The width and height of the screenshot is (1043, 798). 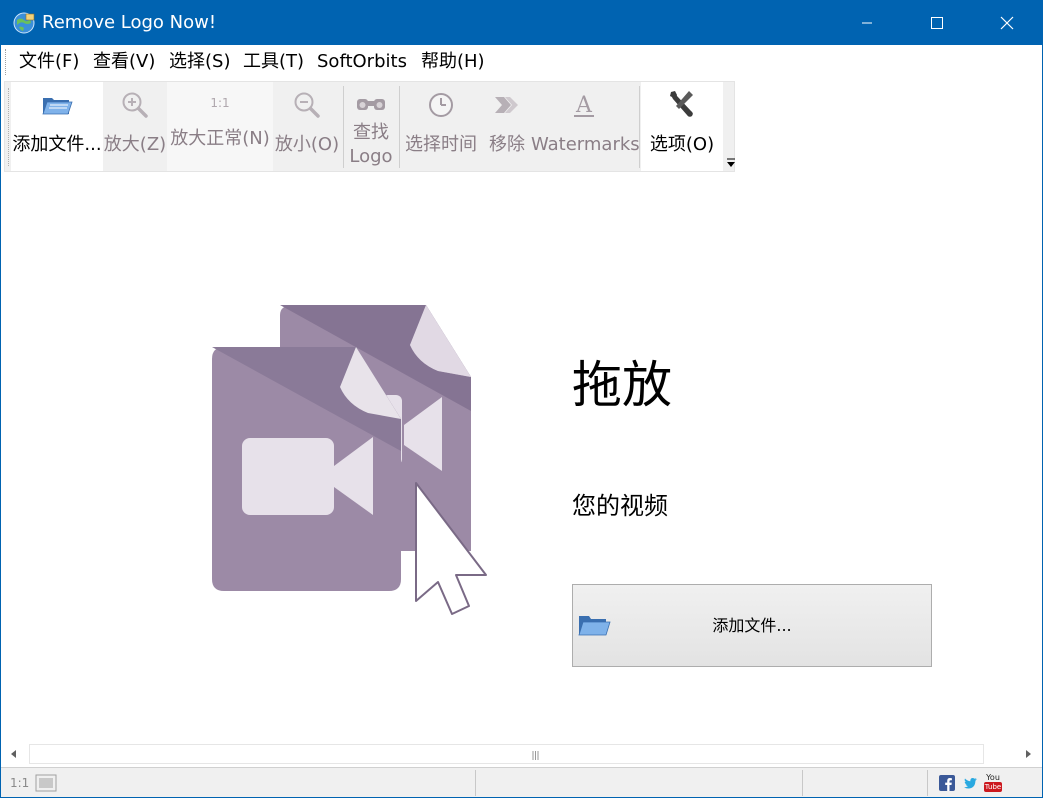 What do you see at coordinates (521, 23) in the screenshot?
I see `title-bar: Remove Logo Now!` at bounding box center [521, 23].